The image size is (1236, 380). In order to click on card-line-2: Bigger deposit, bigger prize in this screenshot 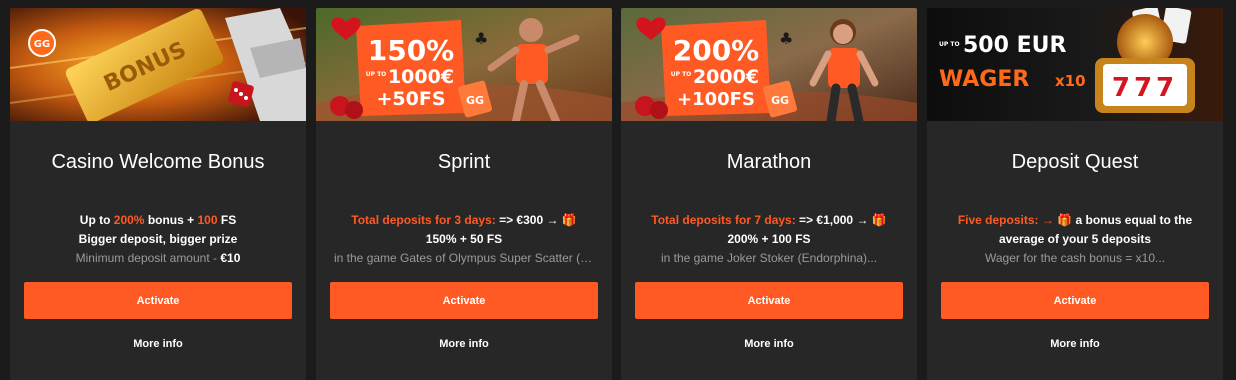, I will do `click(158, 239)`.